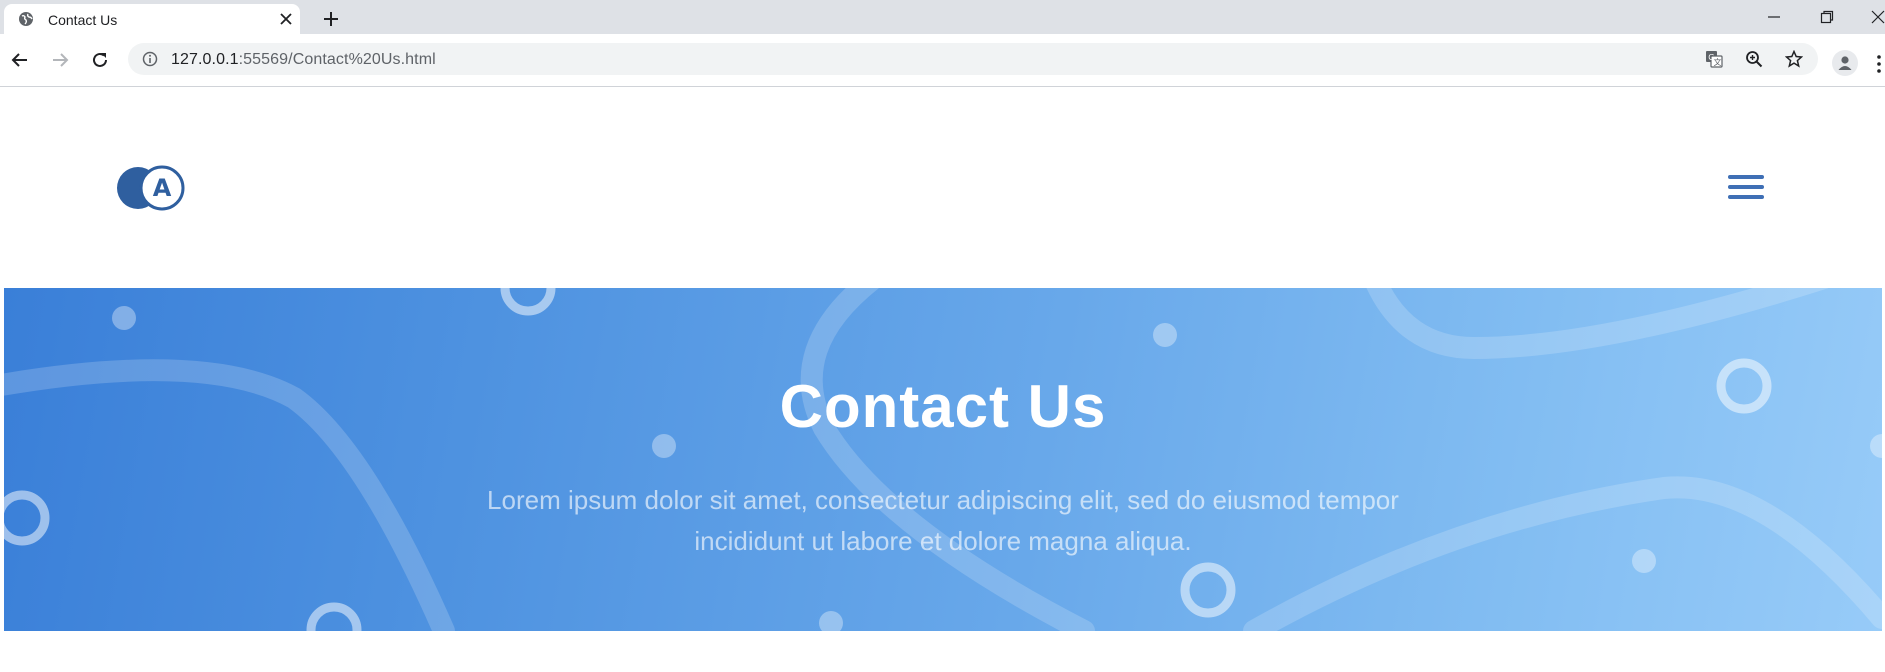 The image size is (1885, 672). What do you see at coordinates (1875, 17) in the screenshot?
I see `close-window-icon` at bounding box center [1875, 17].